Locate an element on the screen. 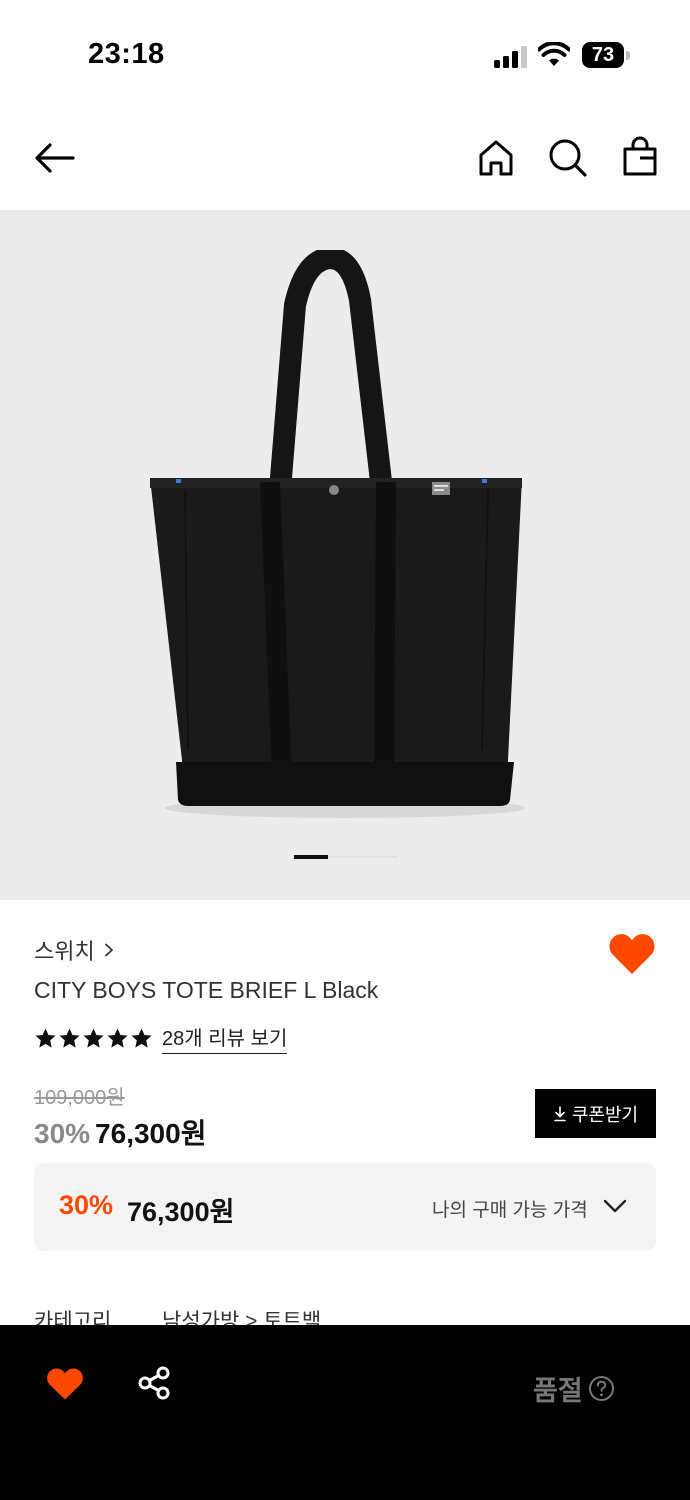  pager-indicator-active is located at coordinates (311, 857).